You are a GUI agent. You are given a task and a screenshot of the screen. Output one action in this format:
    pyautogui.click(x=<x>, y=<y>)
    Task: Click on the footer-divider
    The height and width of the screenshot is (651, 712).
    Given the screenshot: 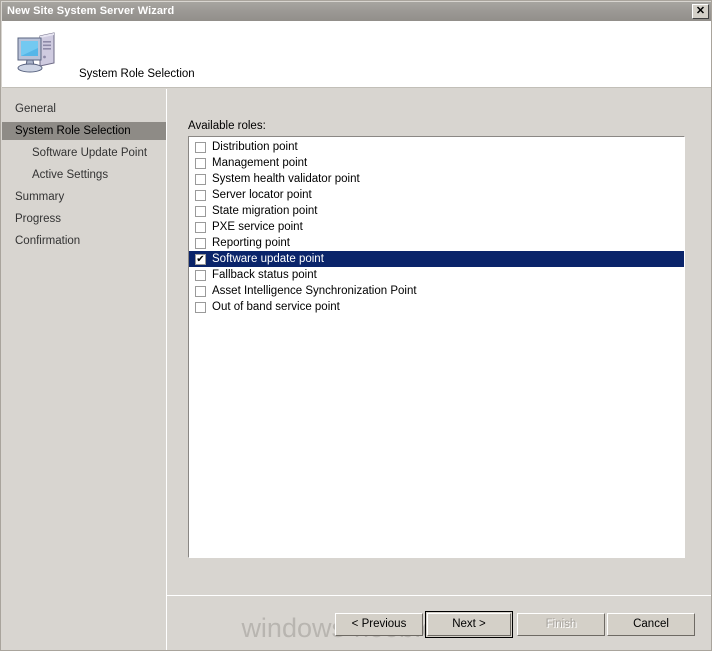 What is the action you would take?
    pyautogui.click(x=439, y=595)
    